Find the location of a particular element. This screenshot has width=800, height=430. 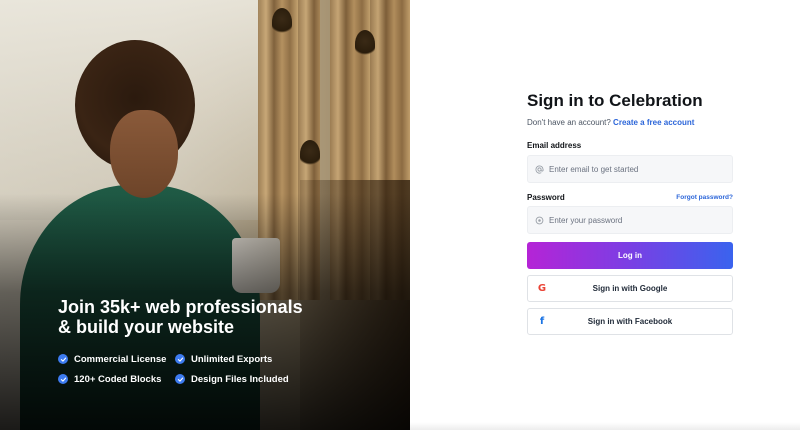

email-input is located at coordinates (634, 169).